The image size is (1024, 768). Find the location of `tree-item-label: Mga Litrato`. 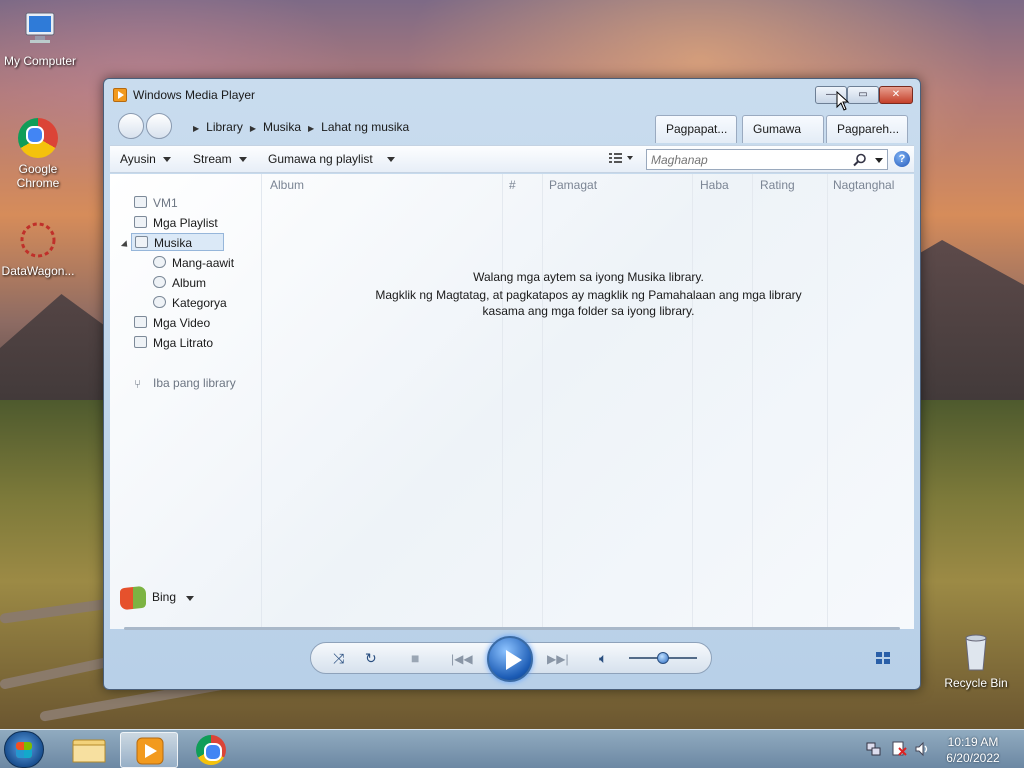

tree-item-label: Mga Litrato is located at coordinates (183, 343).